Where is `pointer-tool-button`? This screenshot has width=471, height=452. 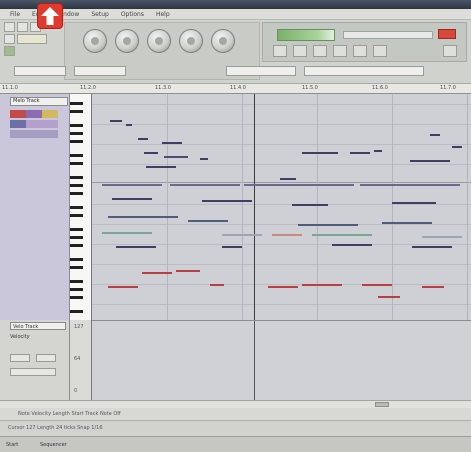 pointer-tool-button is located at coordinates (9, 27).